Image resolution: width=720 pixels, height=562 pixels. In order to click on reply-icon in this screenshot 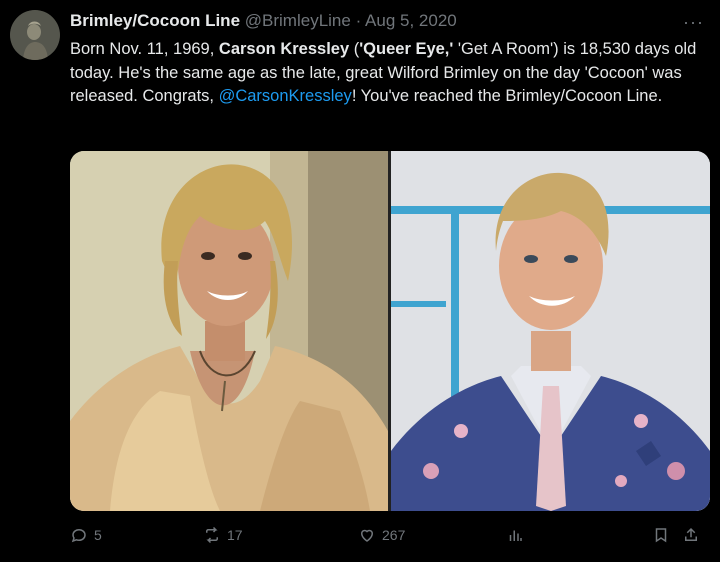, I will do `click(79, 535)`.